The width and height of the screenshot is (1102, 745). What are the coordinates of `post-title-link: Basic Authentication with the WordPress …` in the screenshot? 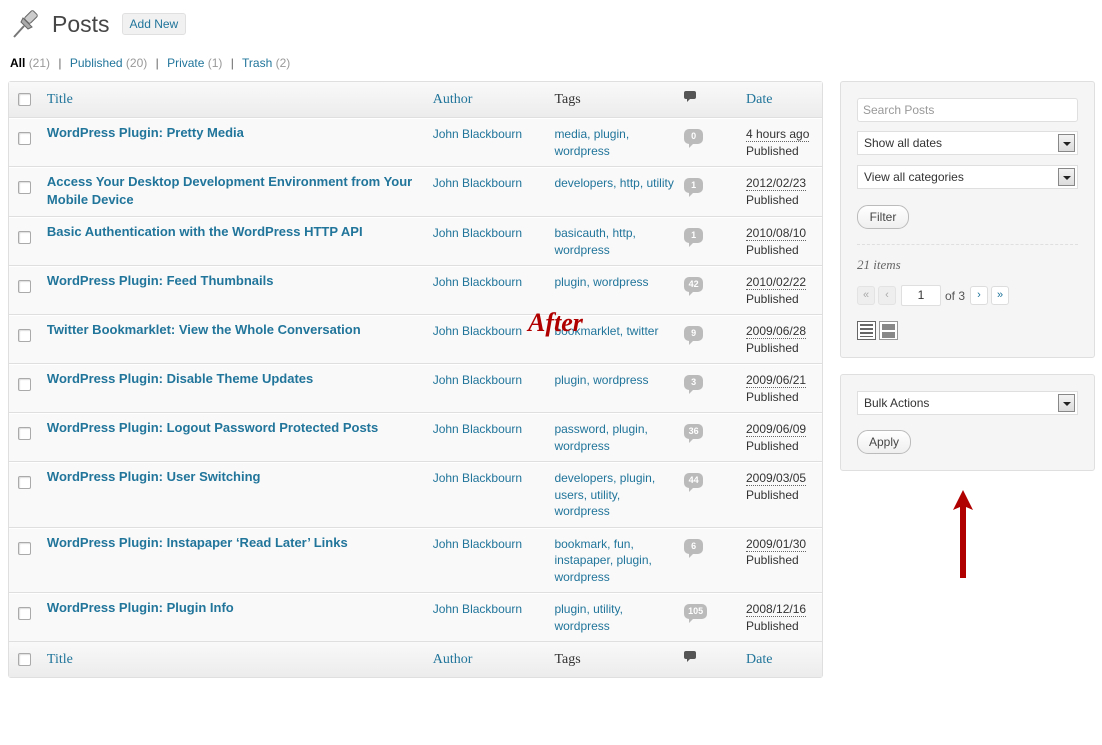 It's located at (205, 231).